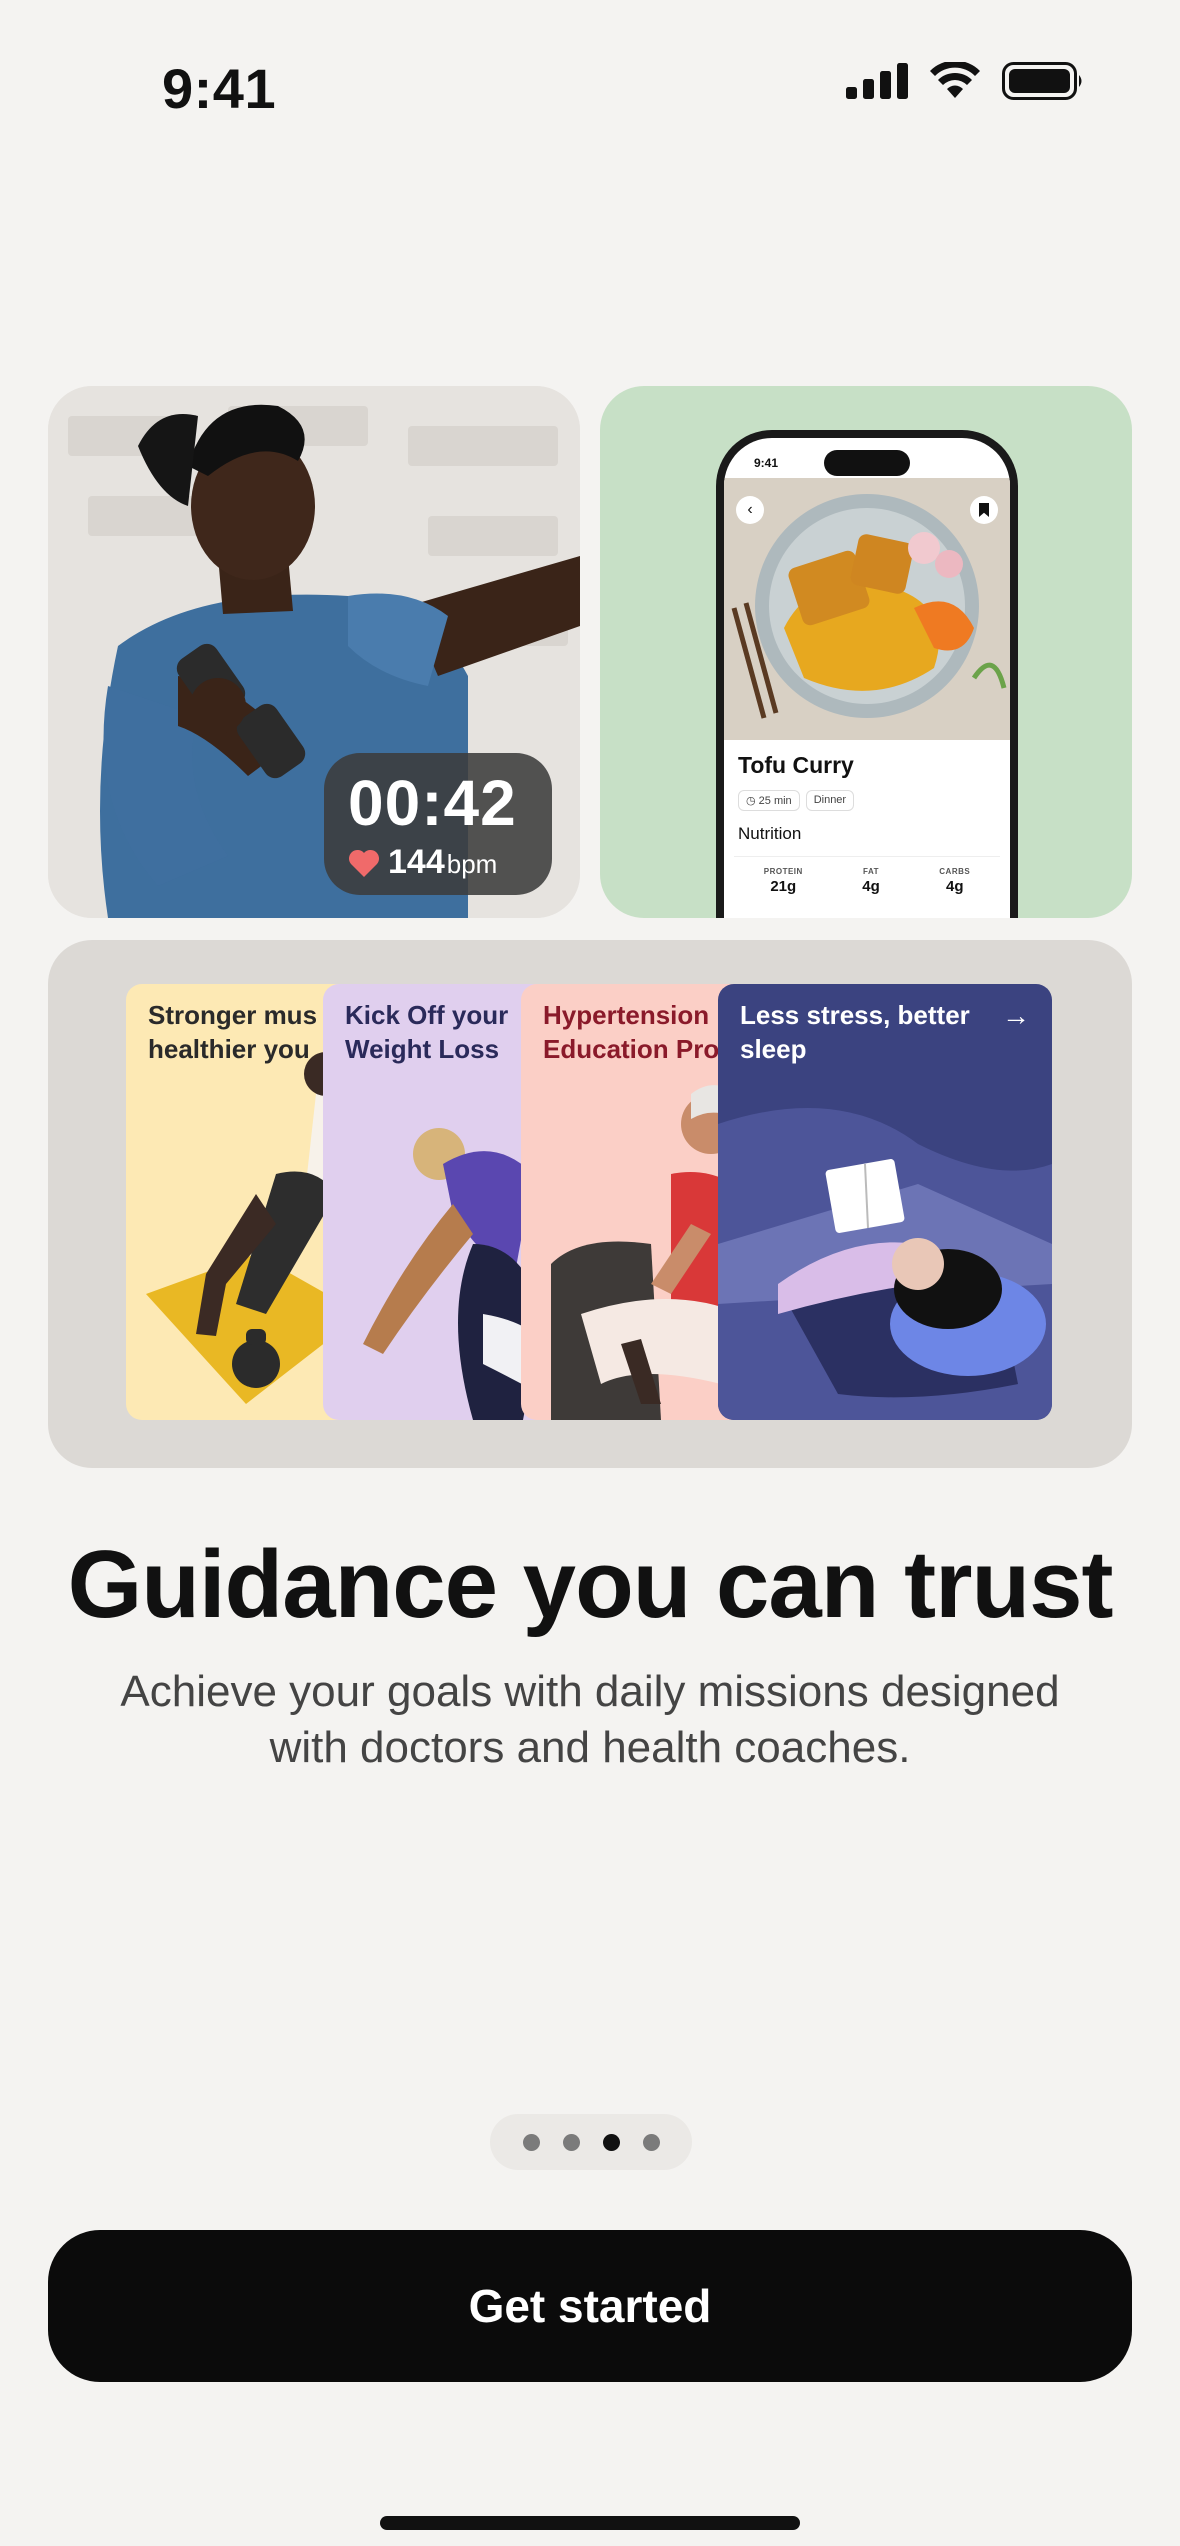 The height and width of the screenshot is (2546, 1180). Describe the element at coordinates (590, 2523) in the screenshot. I see `home-indicator` at that location.